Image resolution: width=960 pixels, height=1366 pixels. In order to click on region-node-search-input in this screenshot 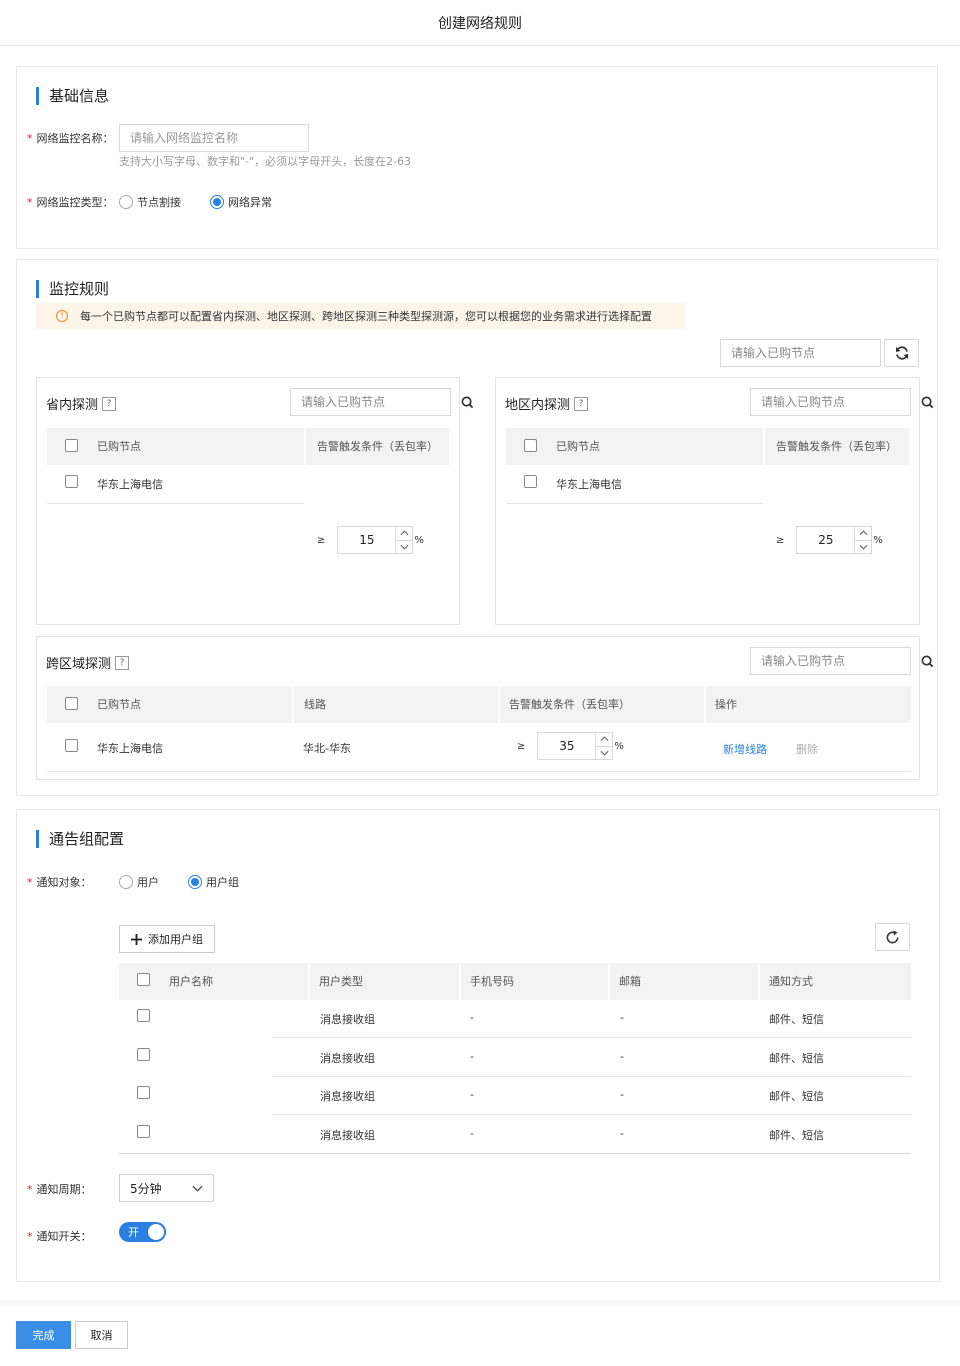, I will do `click(836, 402)`.